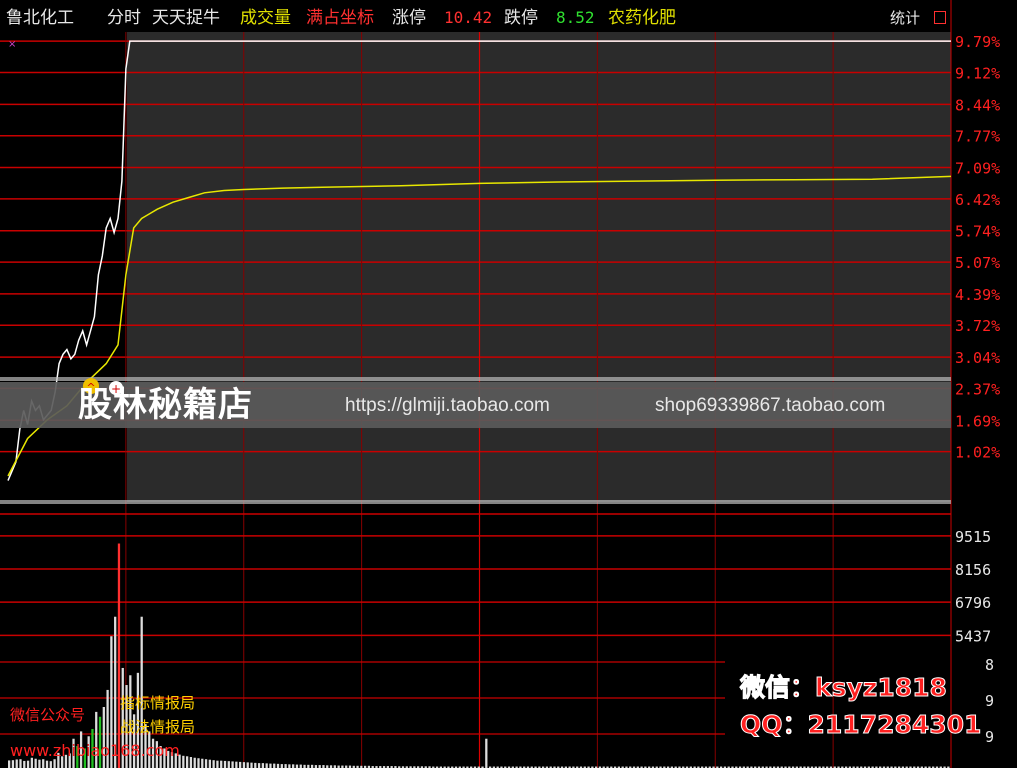  Describe the element at coordinates (844, 688) in the screenshot. I see `promo-wechat: 微信：ksyz1818` at that location.